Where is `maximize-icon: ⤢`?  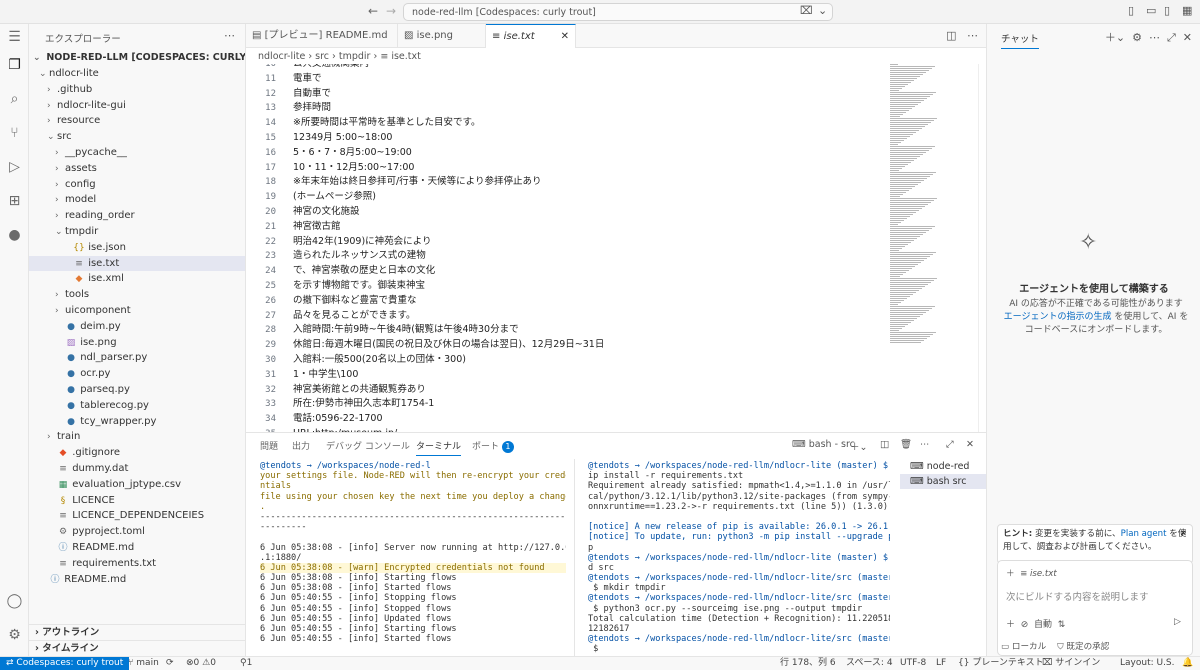 maximize-icon: ⤢ is located at coordinates (1171, 37).